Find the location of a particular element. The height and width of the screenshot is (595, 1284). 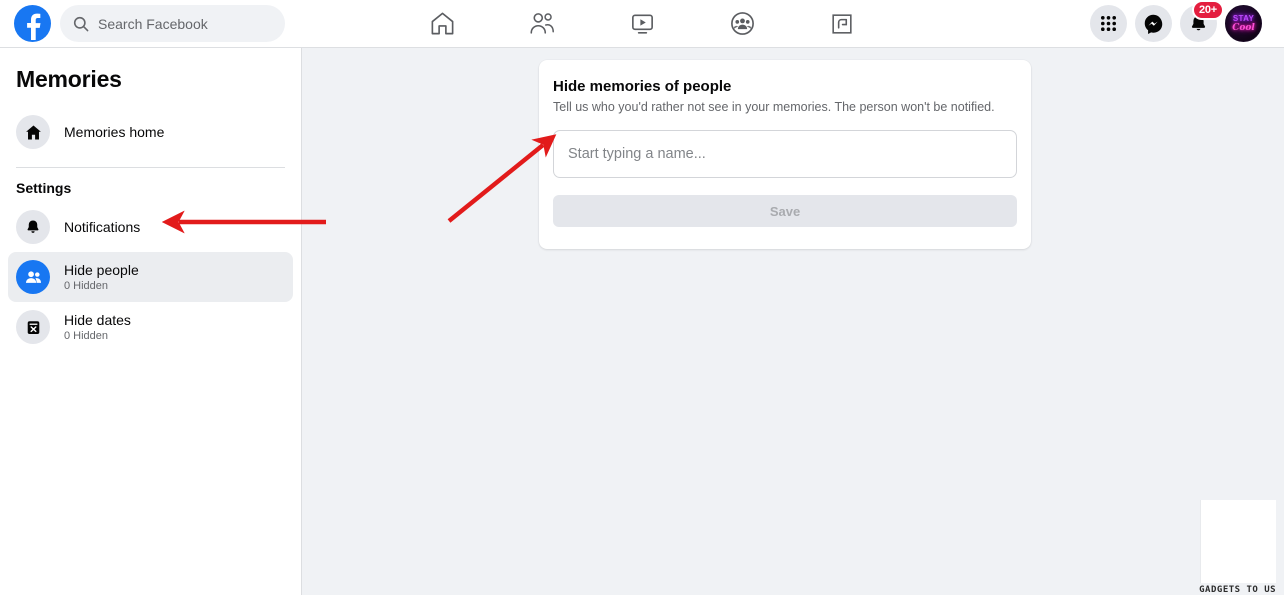

nav-tab-video is located at coordinates (642, 24).